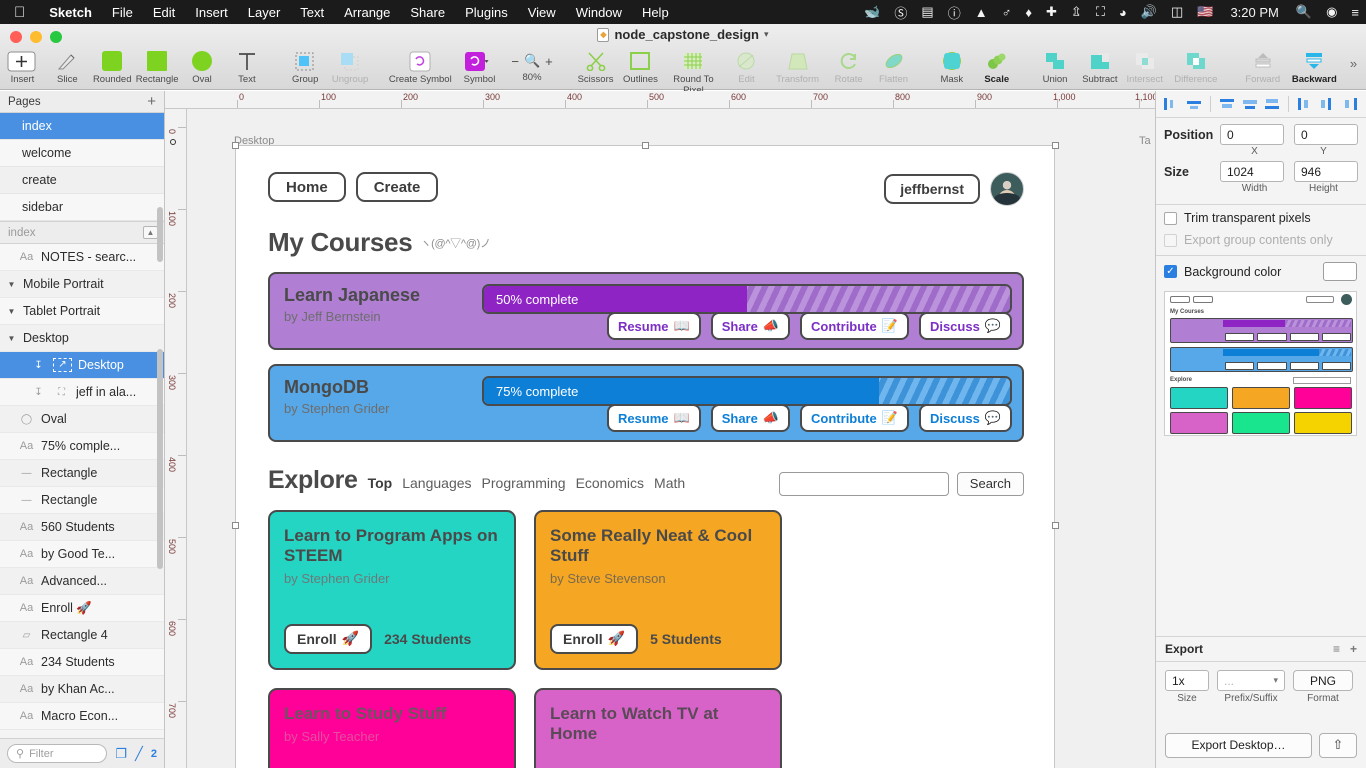 The width and height of the screenshot is (1366, 768). I want to click on resume-button: Resume 📖, so click(653, 326).